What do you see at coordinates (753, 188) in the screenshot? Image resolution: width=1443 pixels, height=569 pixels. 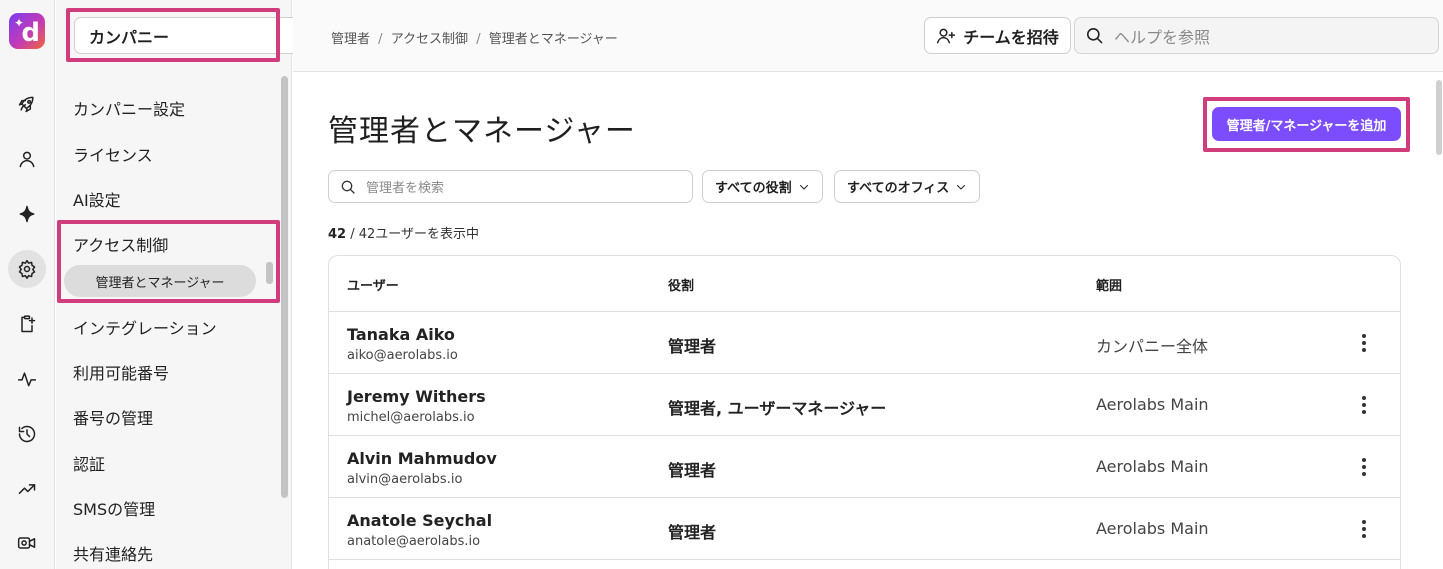 I see `role-filter-label: すべての役割` at bounding box center [753, 188].